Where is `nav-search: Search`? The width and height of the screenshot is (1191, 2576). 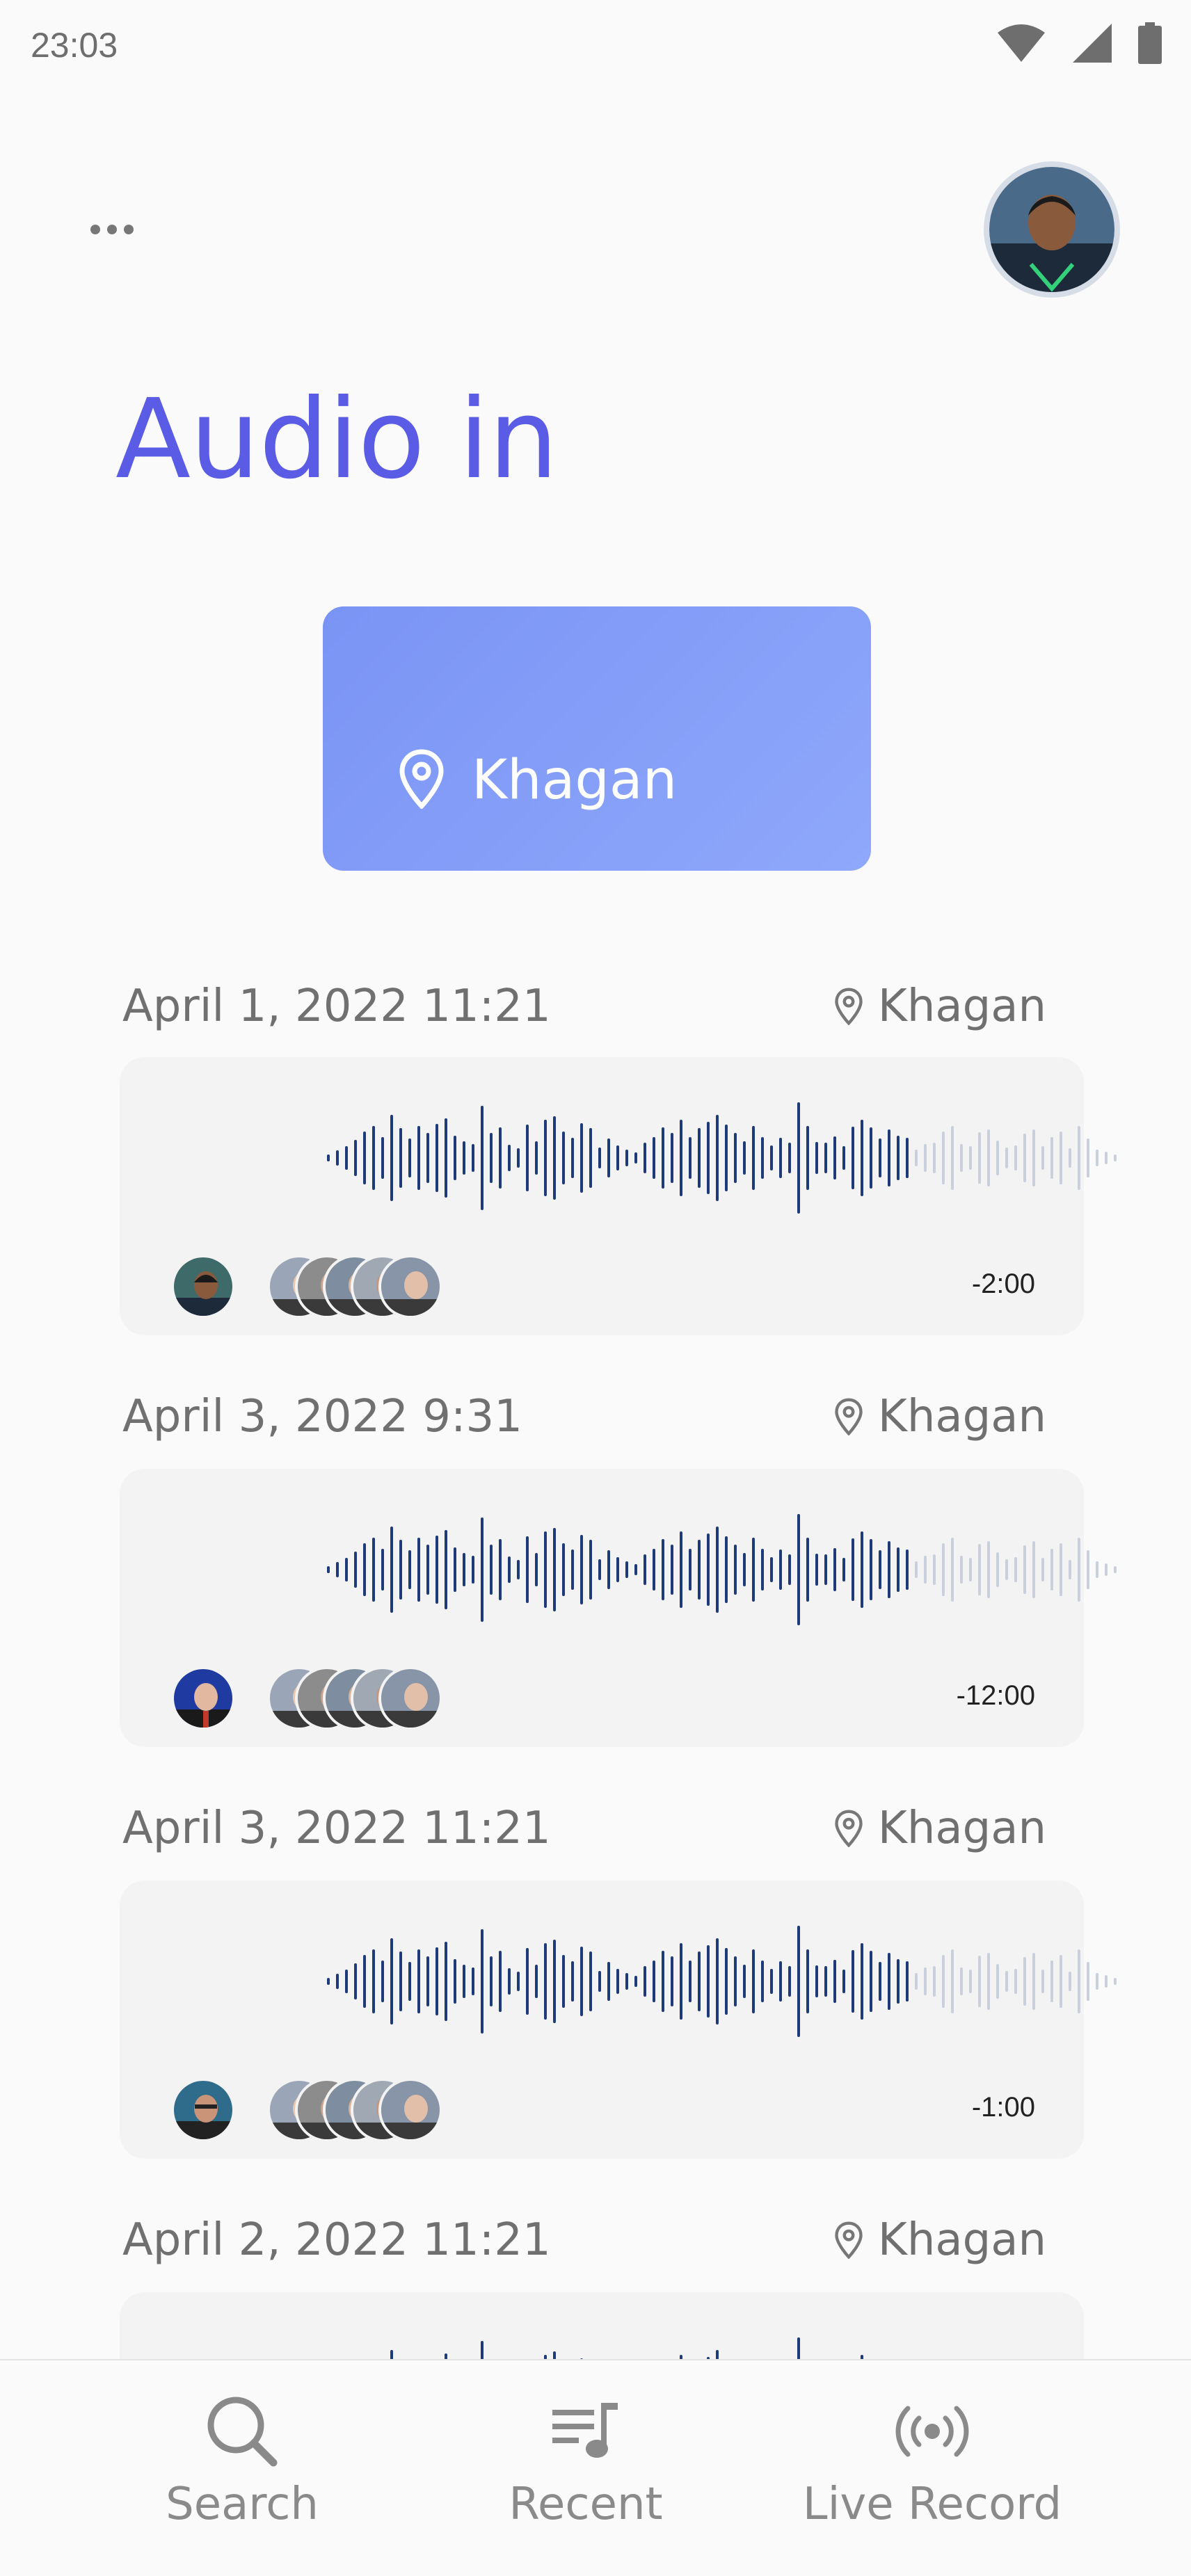
nav-search: Search is located at coordinates (243, 2468).